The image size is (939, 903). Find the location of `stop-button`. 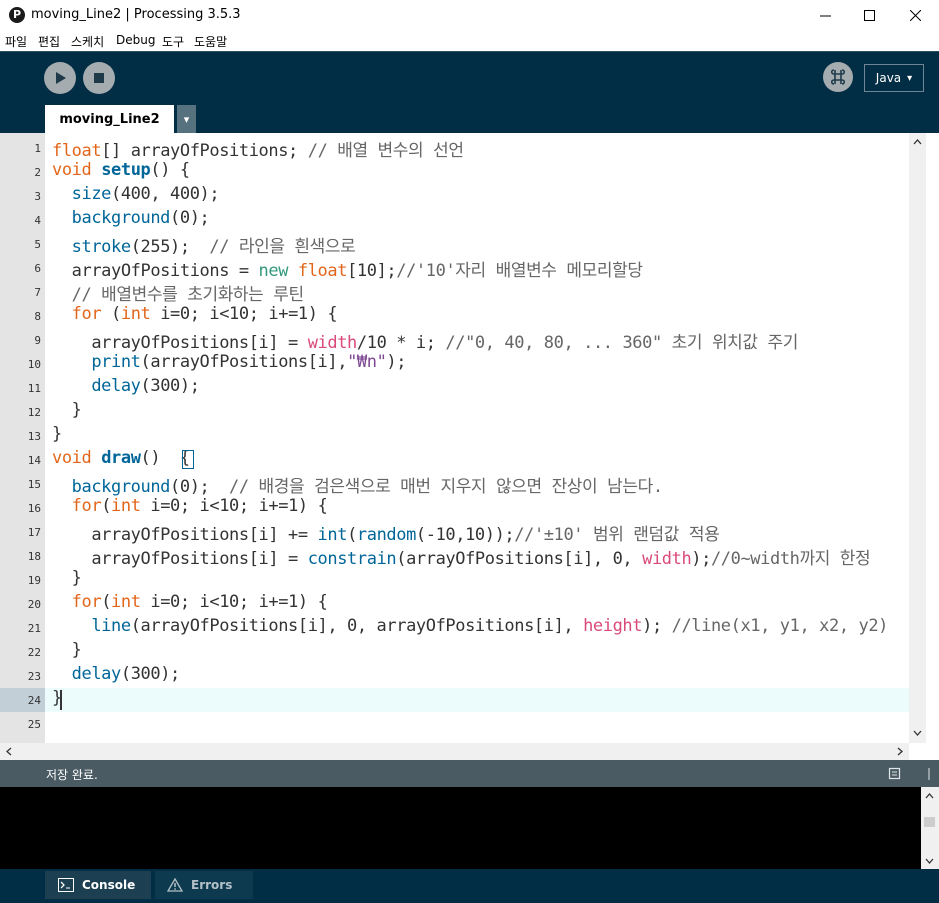

stop-button is located at coordinates (99, 78).